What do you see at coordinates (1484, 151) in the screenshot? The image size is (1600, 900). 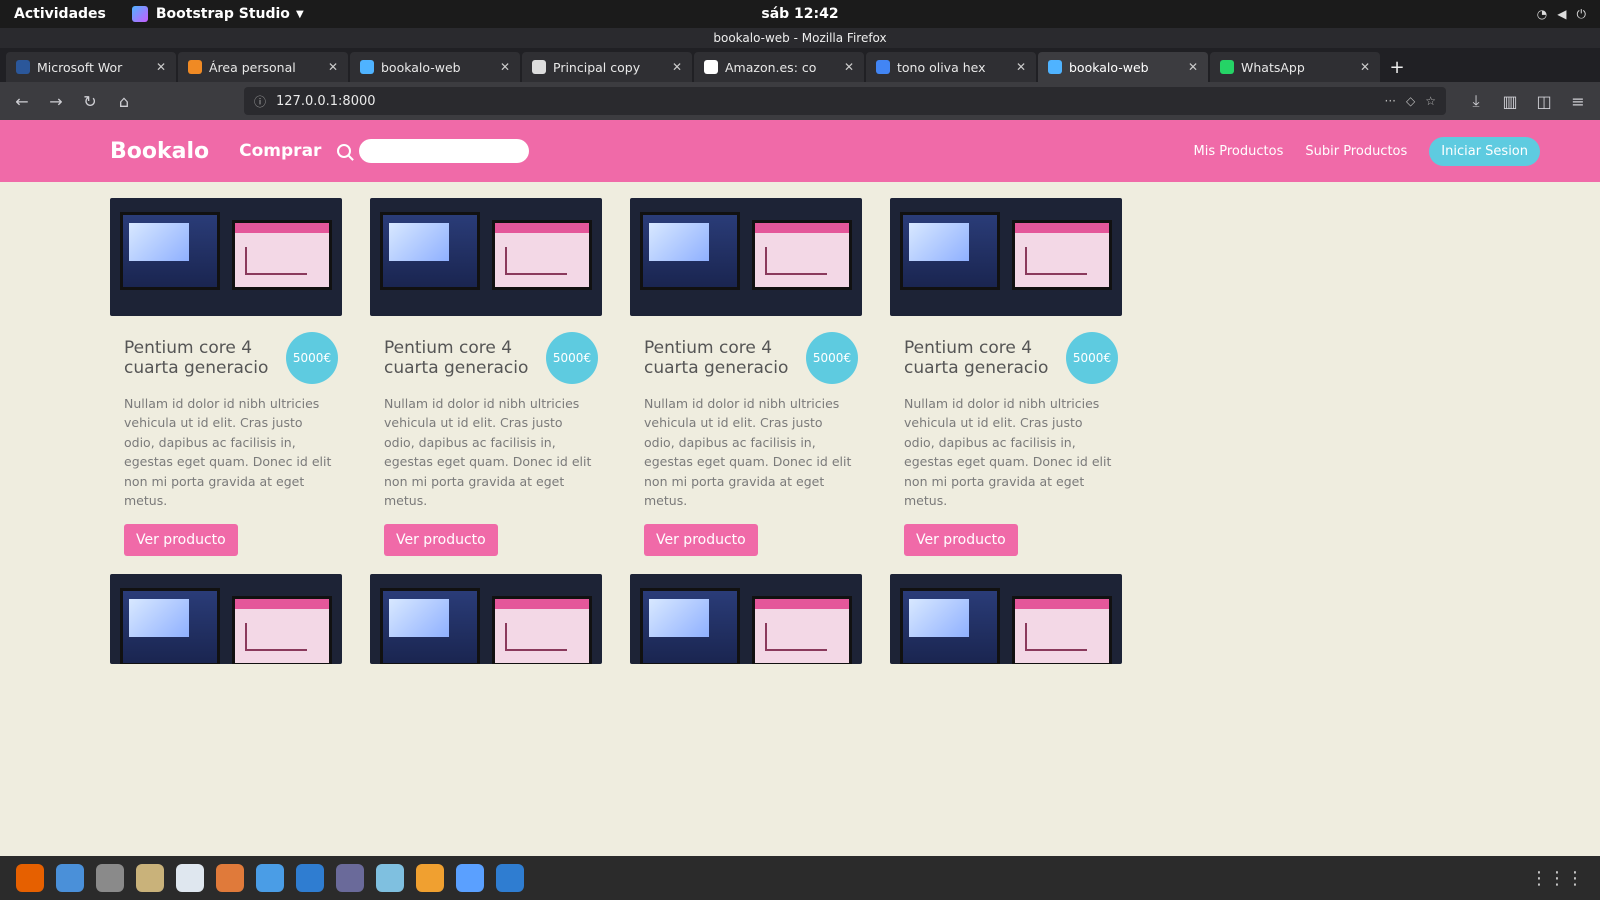 I see `login-button: Iniciar Sesion` at bounding box center [1484, 151].